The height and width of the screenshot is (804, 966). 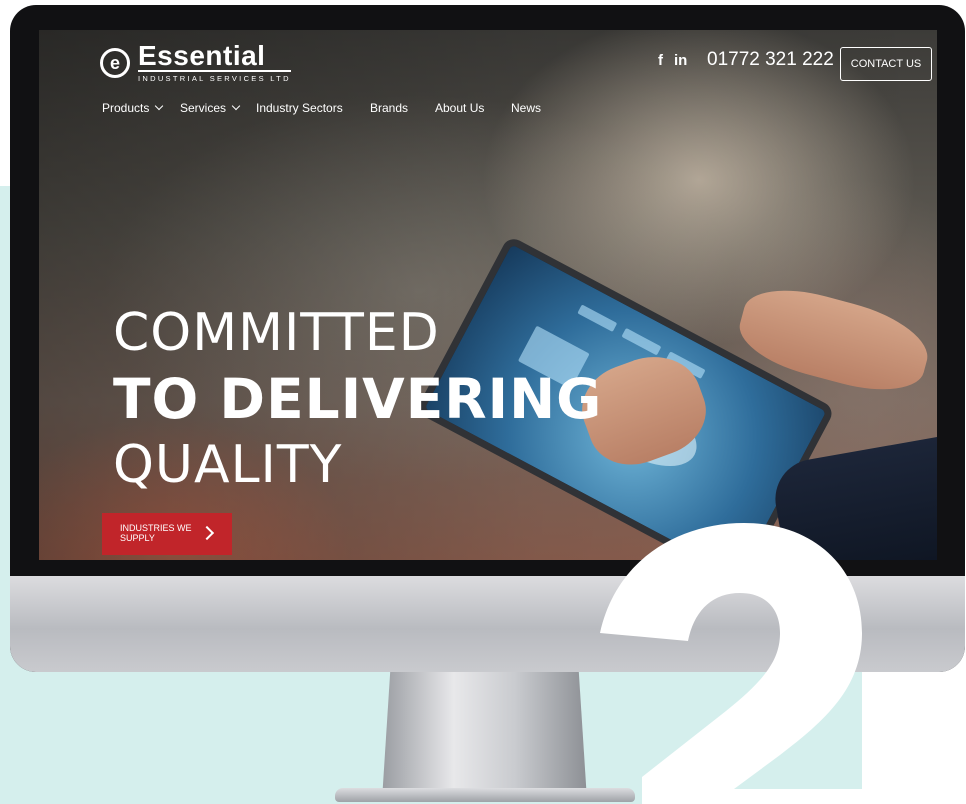 I want to click on nav-label: Brands, so click(x=389, y=108).